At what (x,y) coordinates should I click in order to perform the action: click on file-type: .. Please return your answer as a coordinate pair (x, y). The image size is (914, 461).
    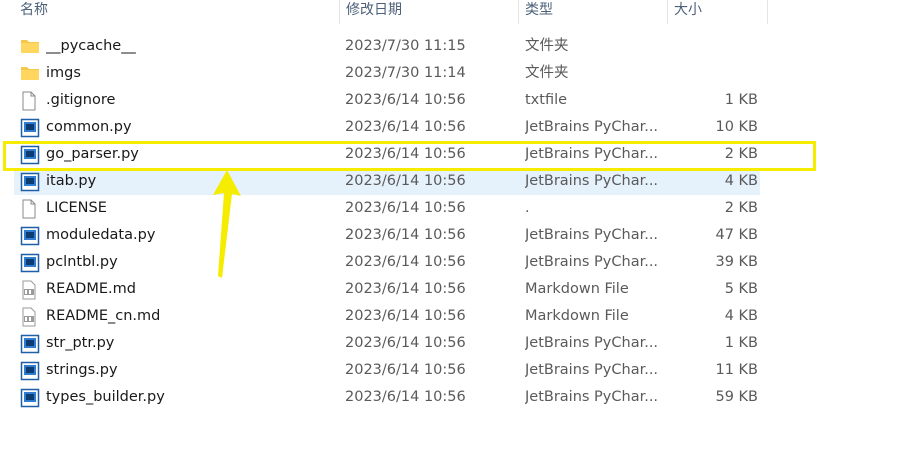
    Looking at the image, I should click on (527, 208).